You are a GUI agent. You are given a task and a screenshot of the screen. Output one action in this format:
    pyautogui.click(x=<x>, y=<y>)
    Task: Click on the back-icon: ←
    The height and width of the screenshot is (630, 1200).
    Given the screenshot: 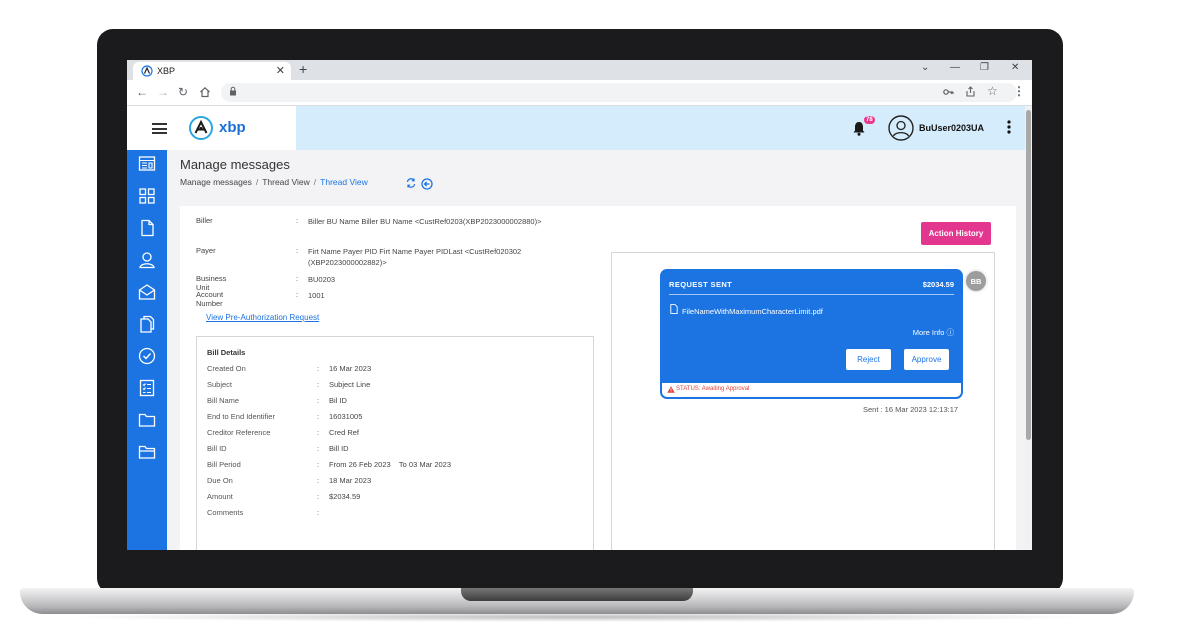 What is the action you would take?
    pyautogui.click(x=142, y=92)
    